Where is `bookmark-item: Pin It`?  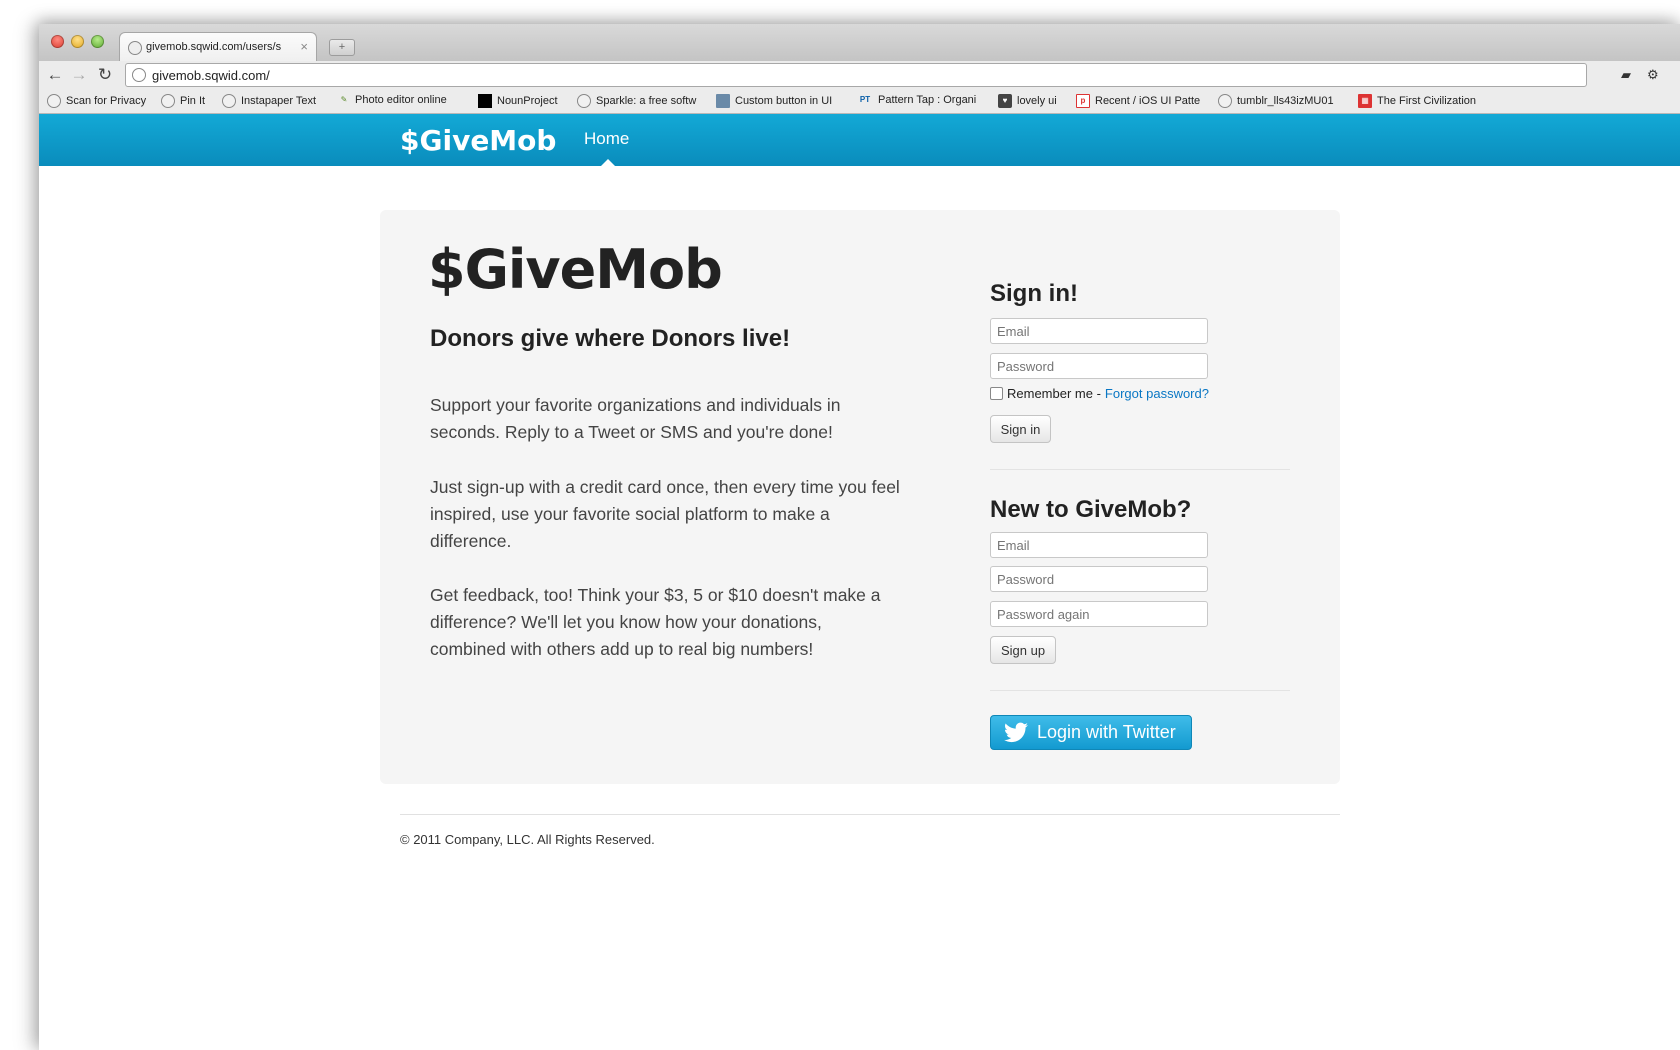 bookmark-item: Pin It is located at coordinates (183, 101).